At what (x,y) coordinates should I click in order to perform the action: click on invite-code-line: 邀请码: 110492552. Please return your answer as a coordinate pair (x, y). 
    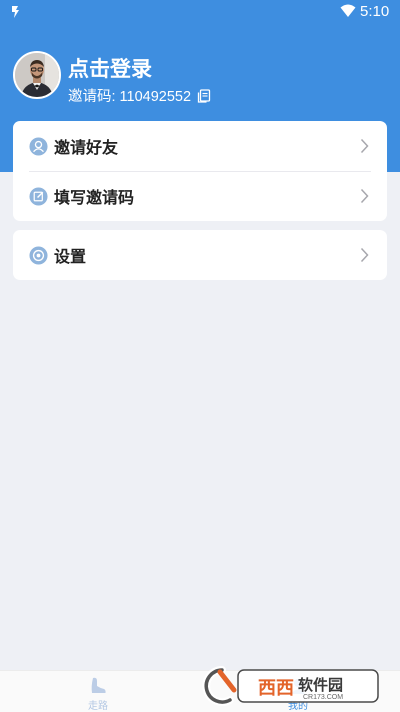
    Looking at the image, I should click on (139, 95).